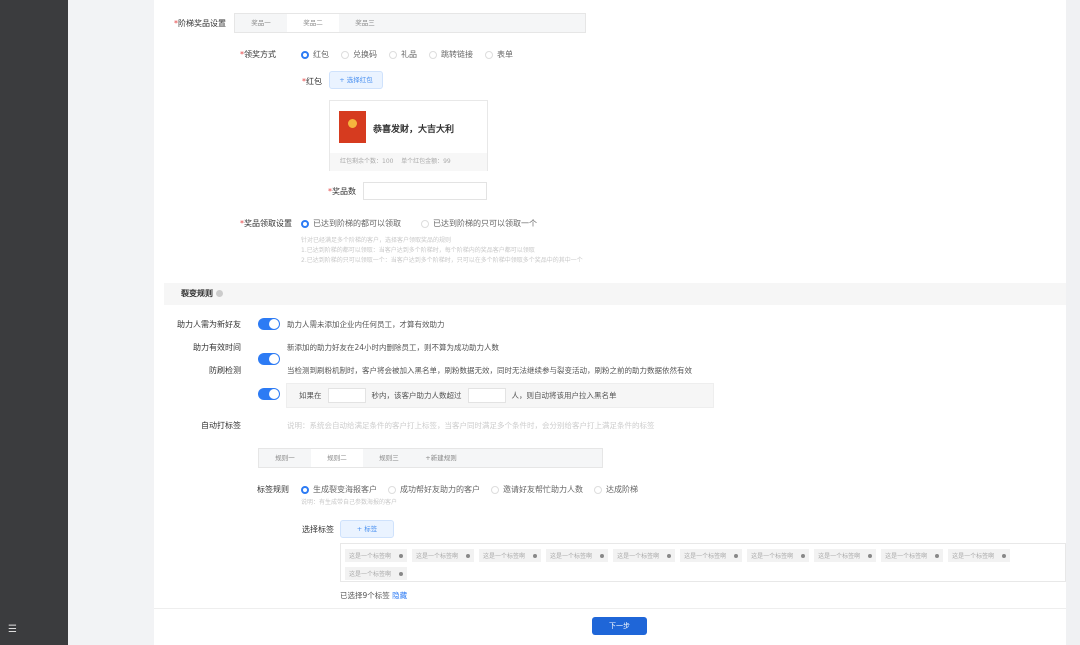 Image resolution: width=1080 pixels, height=645 pixels. What do you see at coordinates (367, 161) in the screenshot?
I see `redpacket-remaining: 红包剩余个数：100` at bounding box center [367, 161].